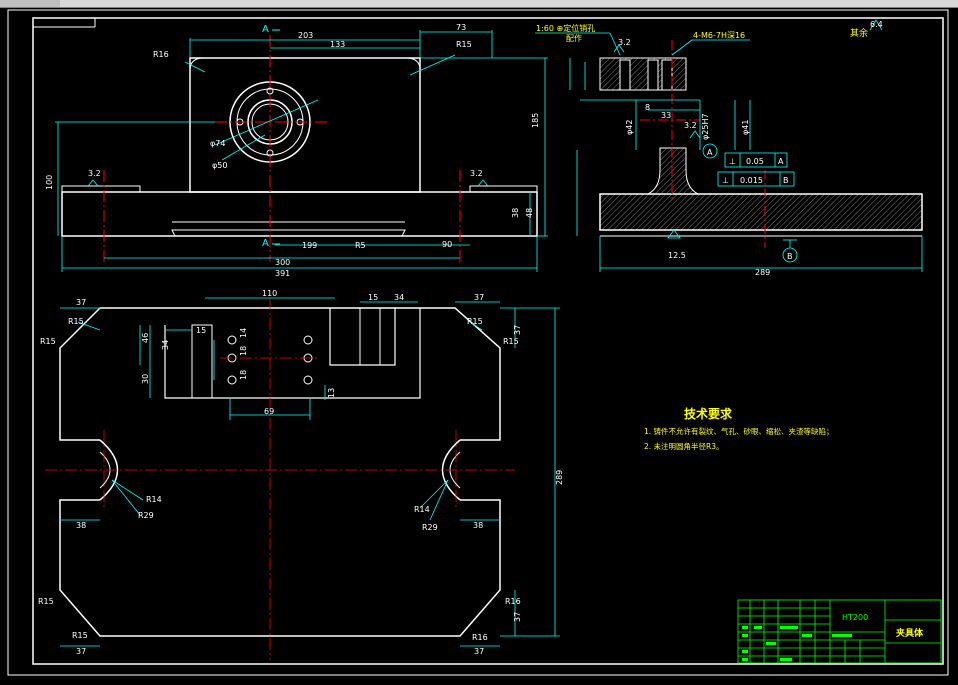  Describe the element at coordinates (422, 509) in the screenshot. I see `dim-r14-b: R14` at that location.